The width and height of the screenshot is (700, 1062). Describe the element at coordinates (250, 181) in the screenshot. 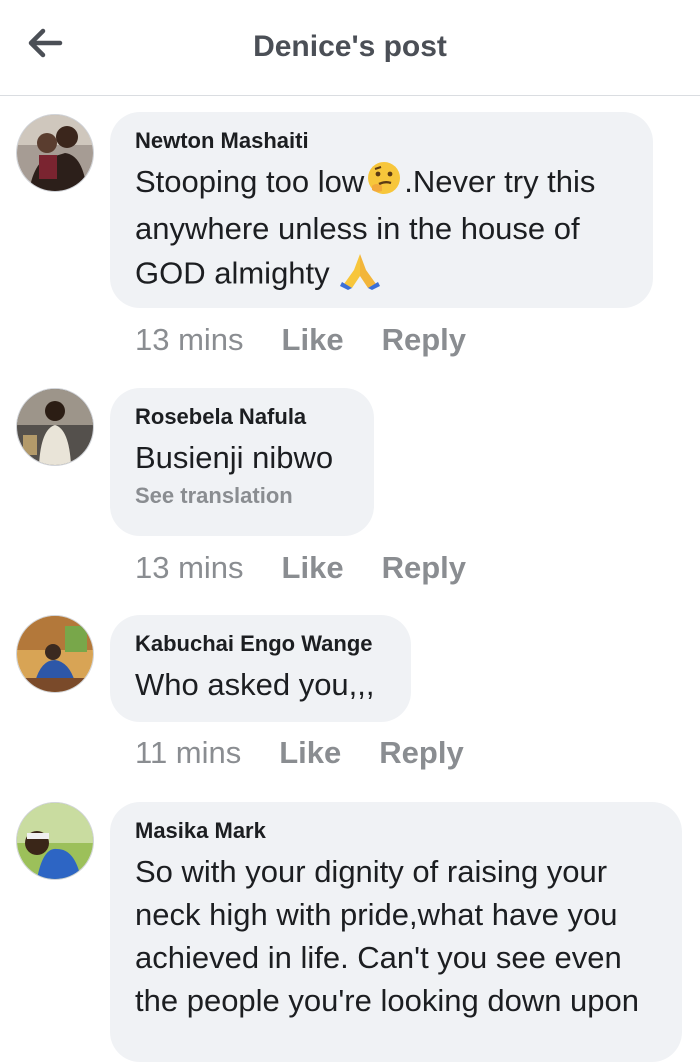

I see `comment-text-part: Stooping too low` at that location.